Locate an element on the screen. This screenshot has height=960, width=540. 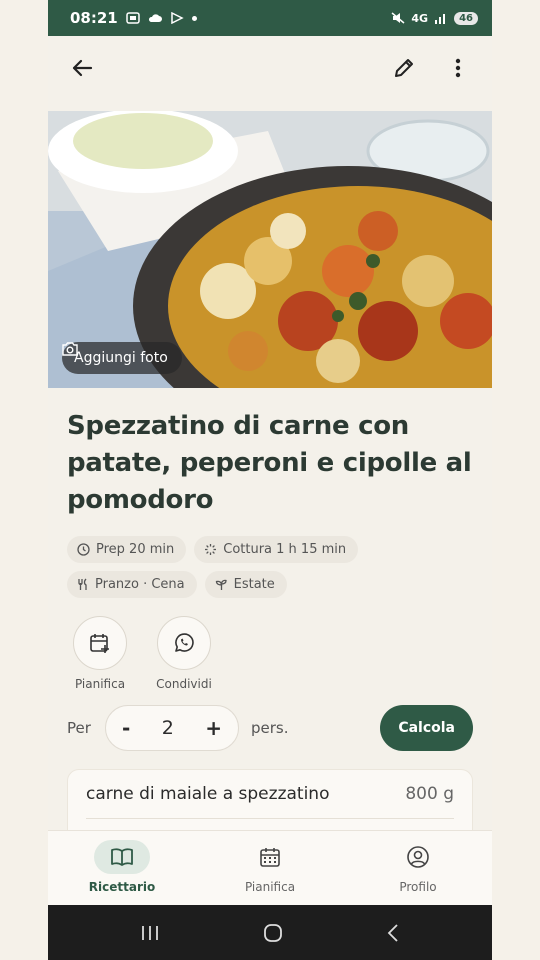
nav-active-indicator is located at coordinates (122, 857).